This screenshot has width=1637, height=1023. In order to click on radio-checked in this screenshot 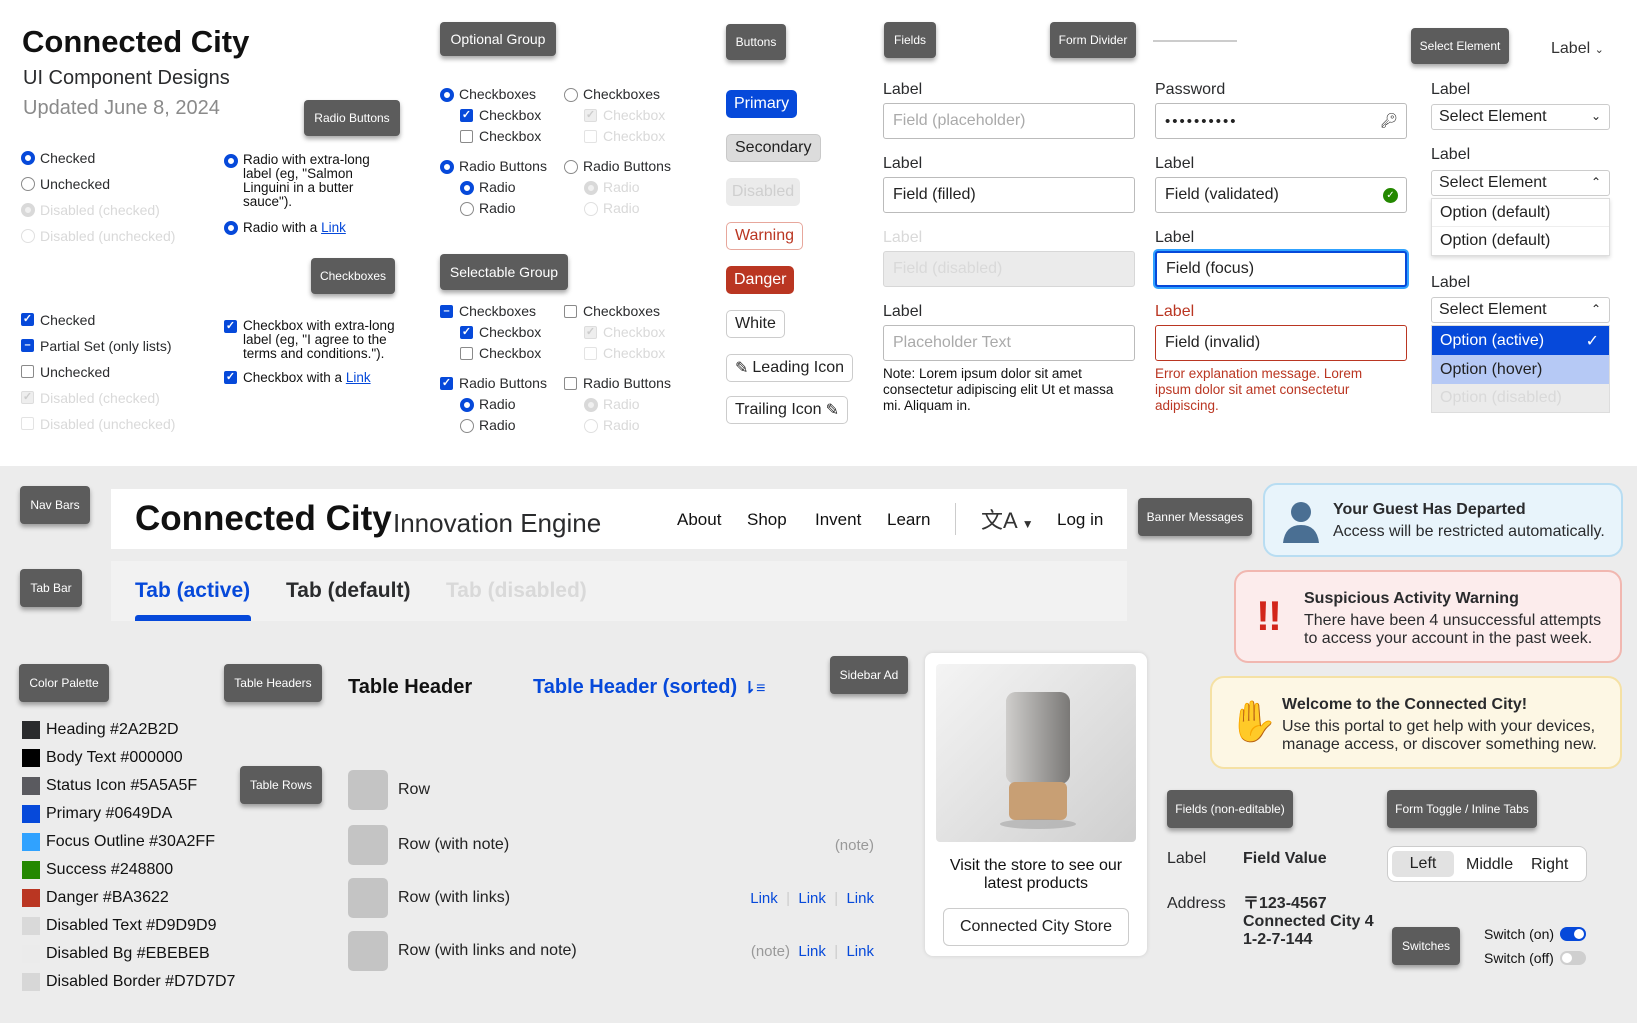, I will do `click(28, 158)`.